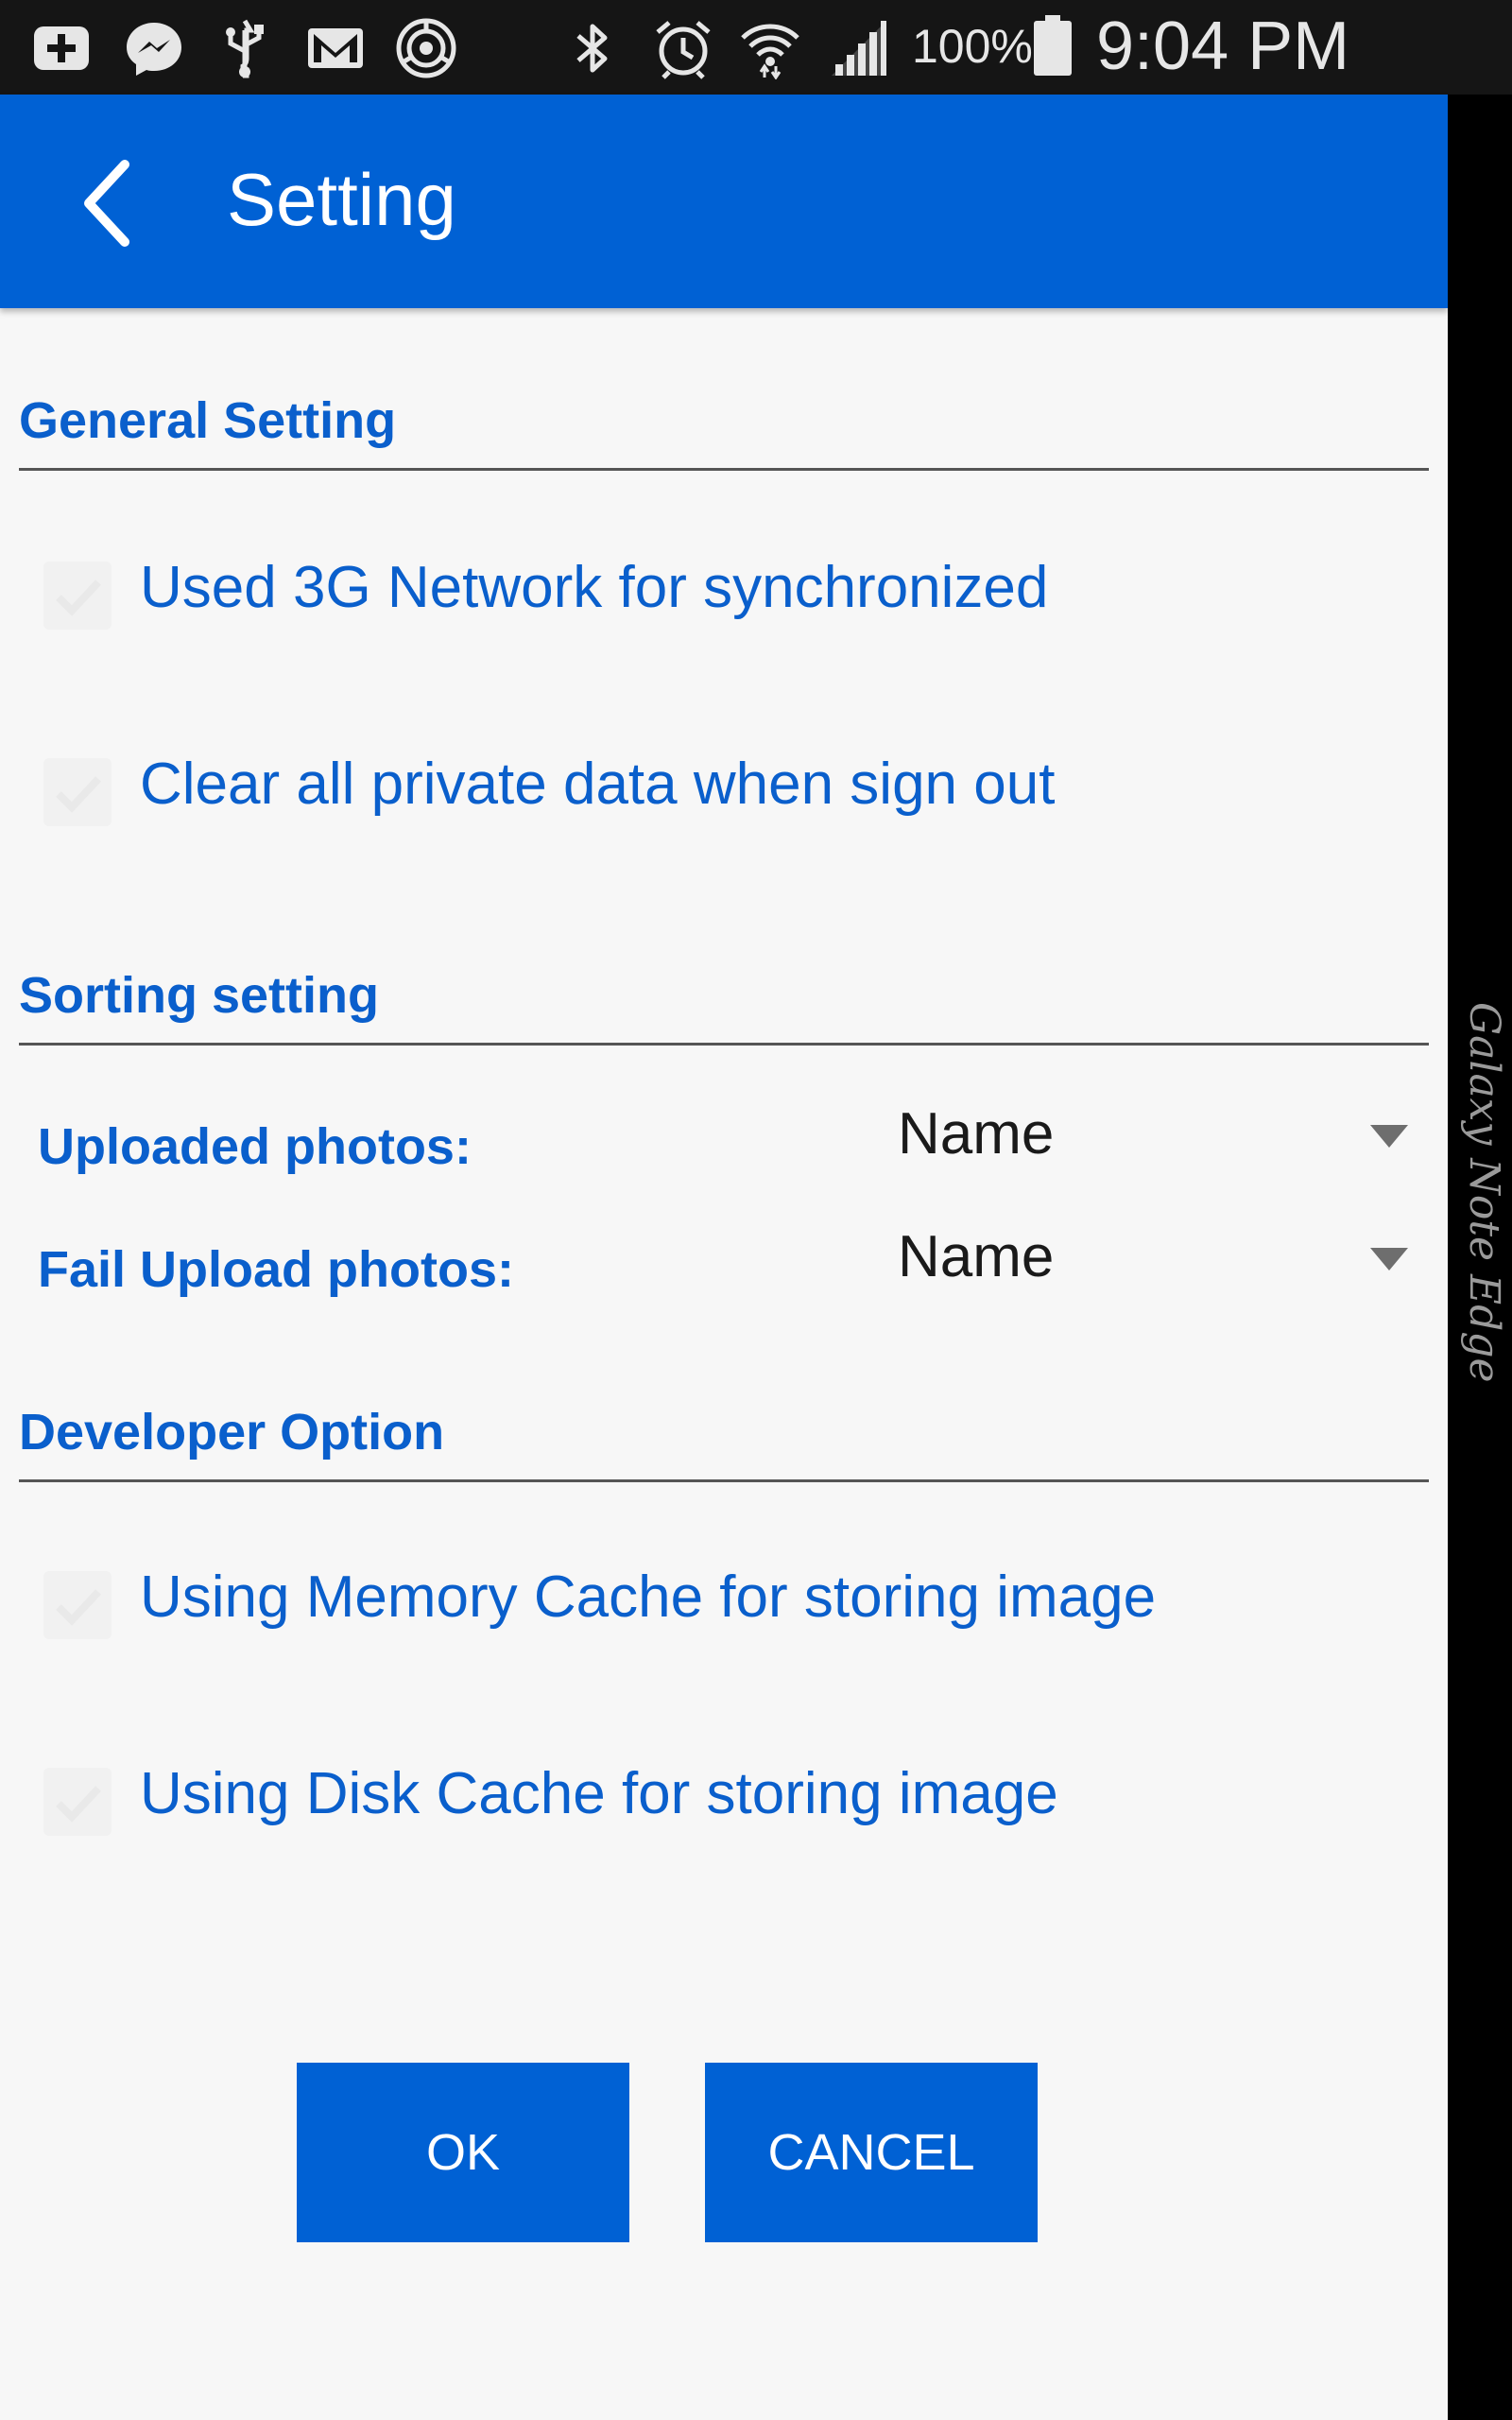 The height and width of the screenshot is (2420, 1512). What do you see at coordinates (972, 46) in the screenshot?
I see `battery-percent: 100%` at bounding box center [972, 46].